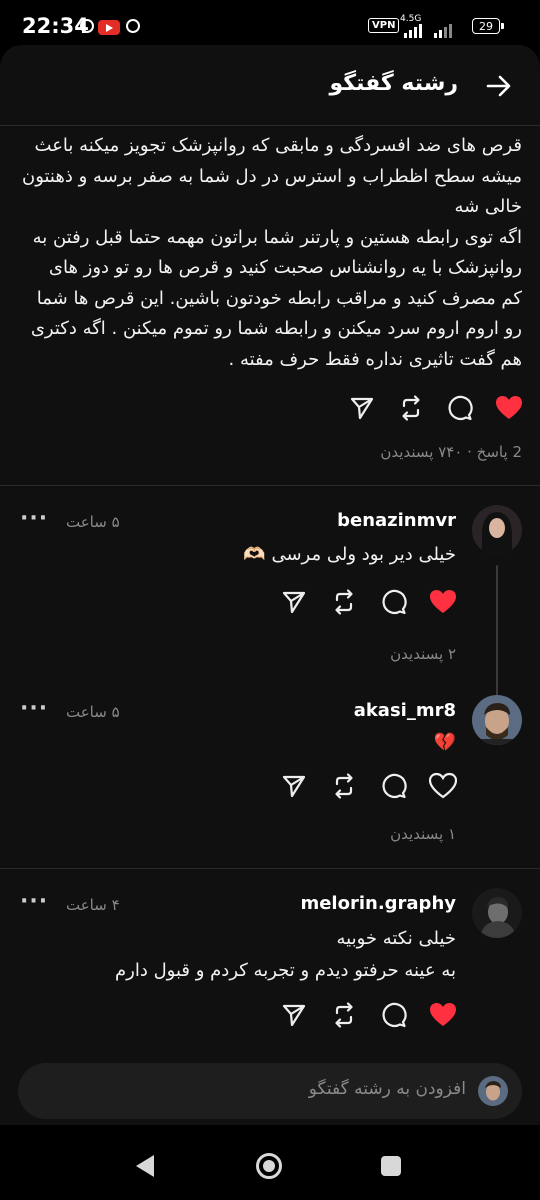  What do you see at coordinates (396, 938) in the screenshot?
I see `reply-line: خیلی نکته خوبیه` at bounding box center [396, 938].